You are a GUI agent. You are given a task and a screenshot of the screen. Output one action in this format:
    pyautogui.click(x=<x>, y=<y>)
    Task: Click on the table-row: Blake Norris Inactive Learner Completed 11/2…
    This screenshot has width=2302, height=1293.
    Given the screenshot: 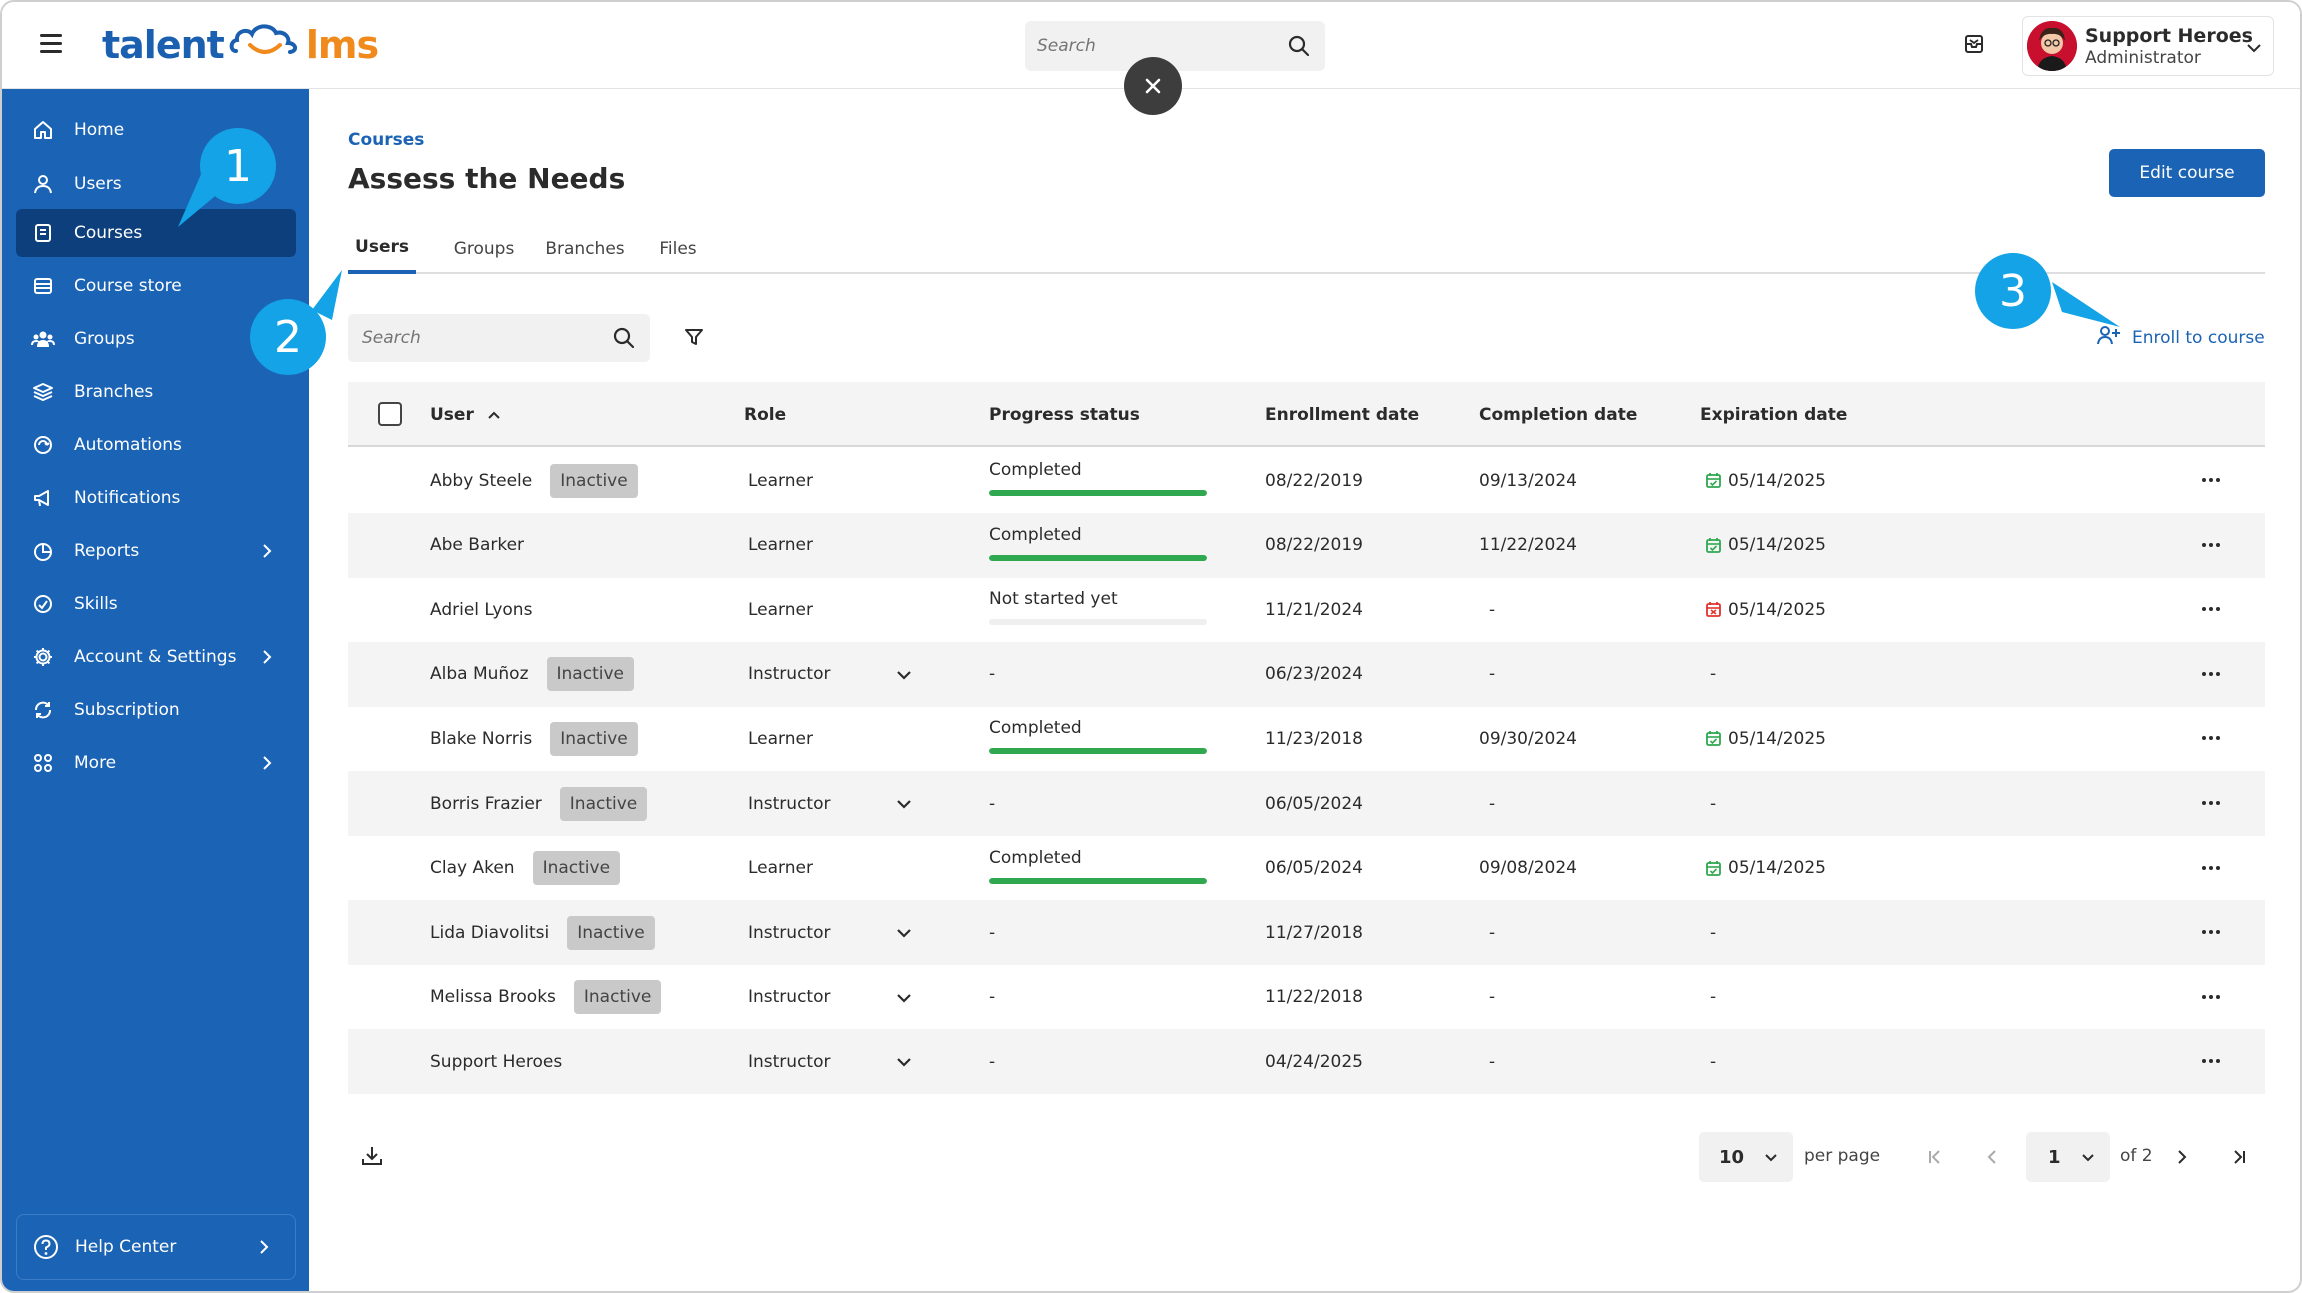 What is the action you would take?
    pyautogui.click(x=1306, y=738)
    